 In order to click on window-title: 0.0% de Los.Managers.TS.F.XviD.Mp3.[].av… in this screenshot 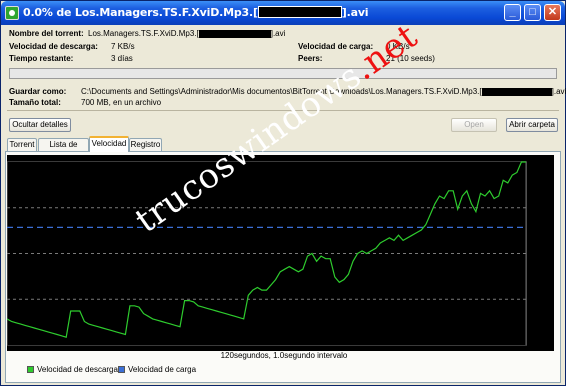, I will do `click(196, 12)`.